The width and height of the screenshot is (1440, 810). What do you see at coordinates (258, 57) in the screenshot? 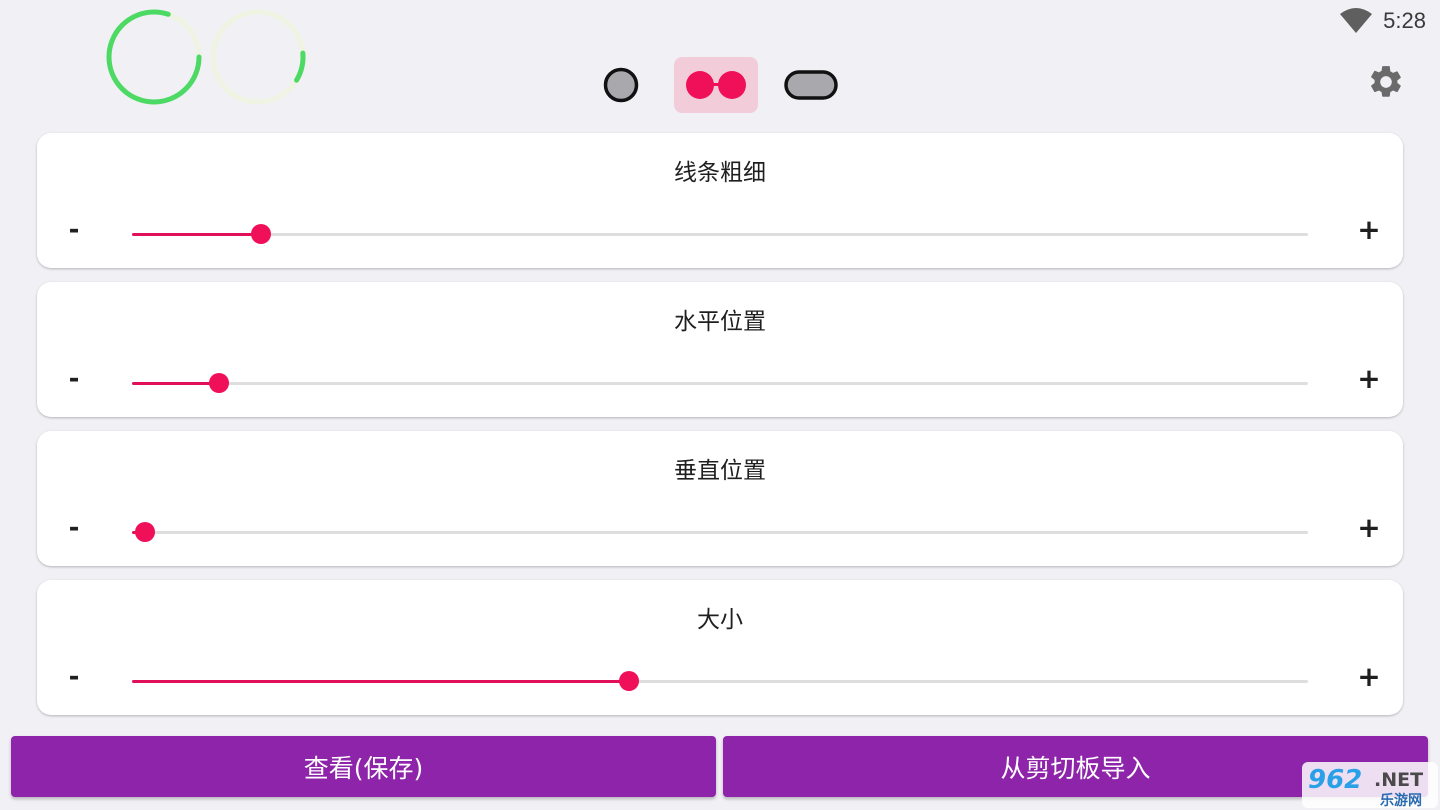
I see `progress-ring-right` at bounding box center [258, 57].